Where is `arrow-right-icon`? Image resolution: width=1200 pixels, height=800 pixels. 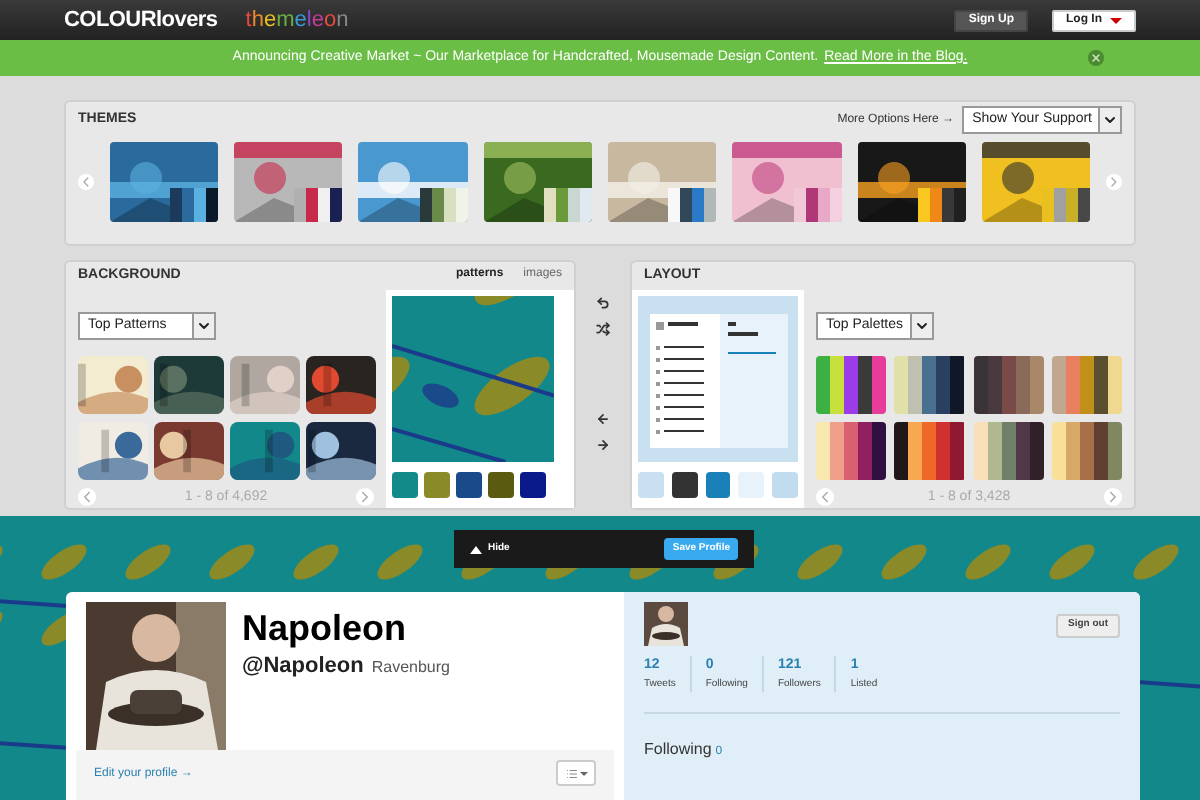 arrow-right-icon is located at coordinates (603, 445).